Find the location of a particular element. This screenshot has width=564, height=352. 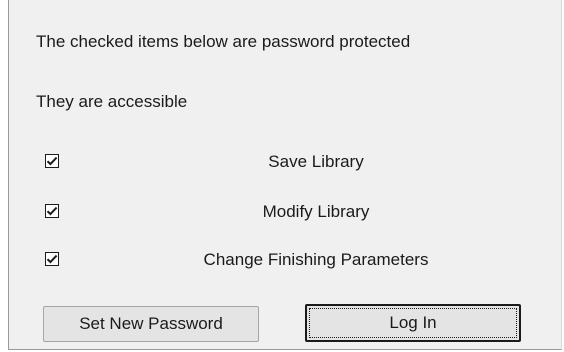

log-in-button: Log In is located at coordinates (413, 323).